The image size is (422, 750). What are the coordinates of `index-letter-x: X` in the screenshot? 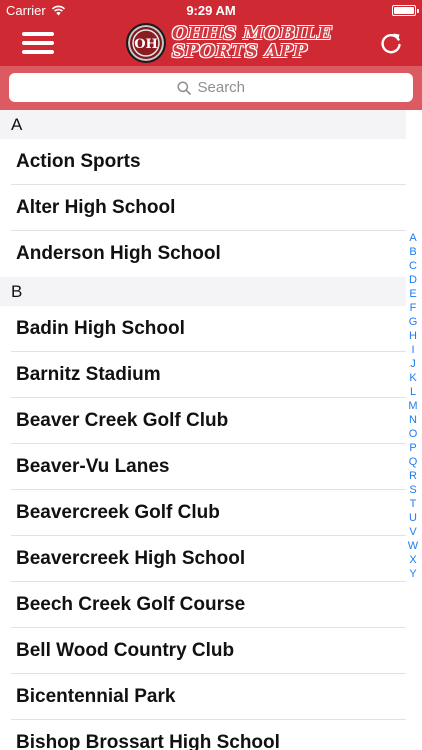 It's located at (412, 560).